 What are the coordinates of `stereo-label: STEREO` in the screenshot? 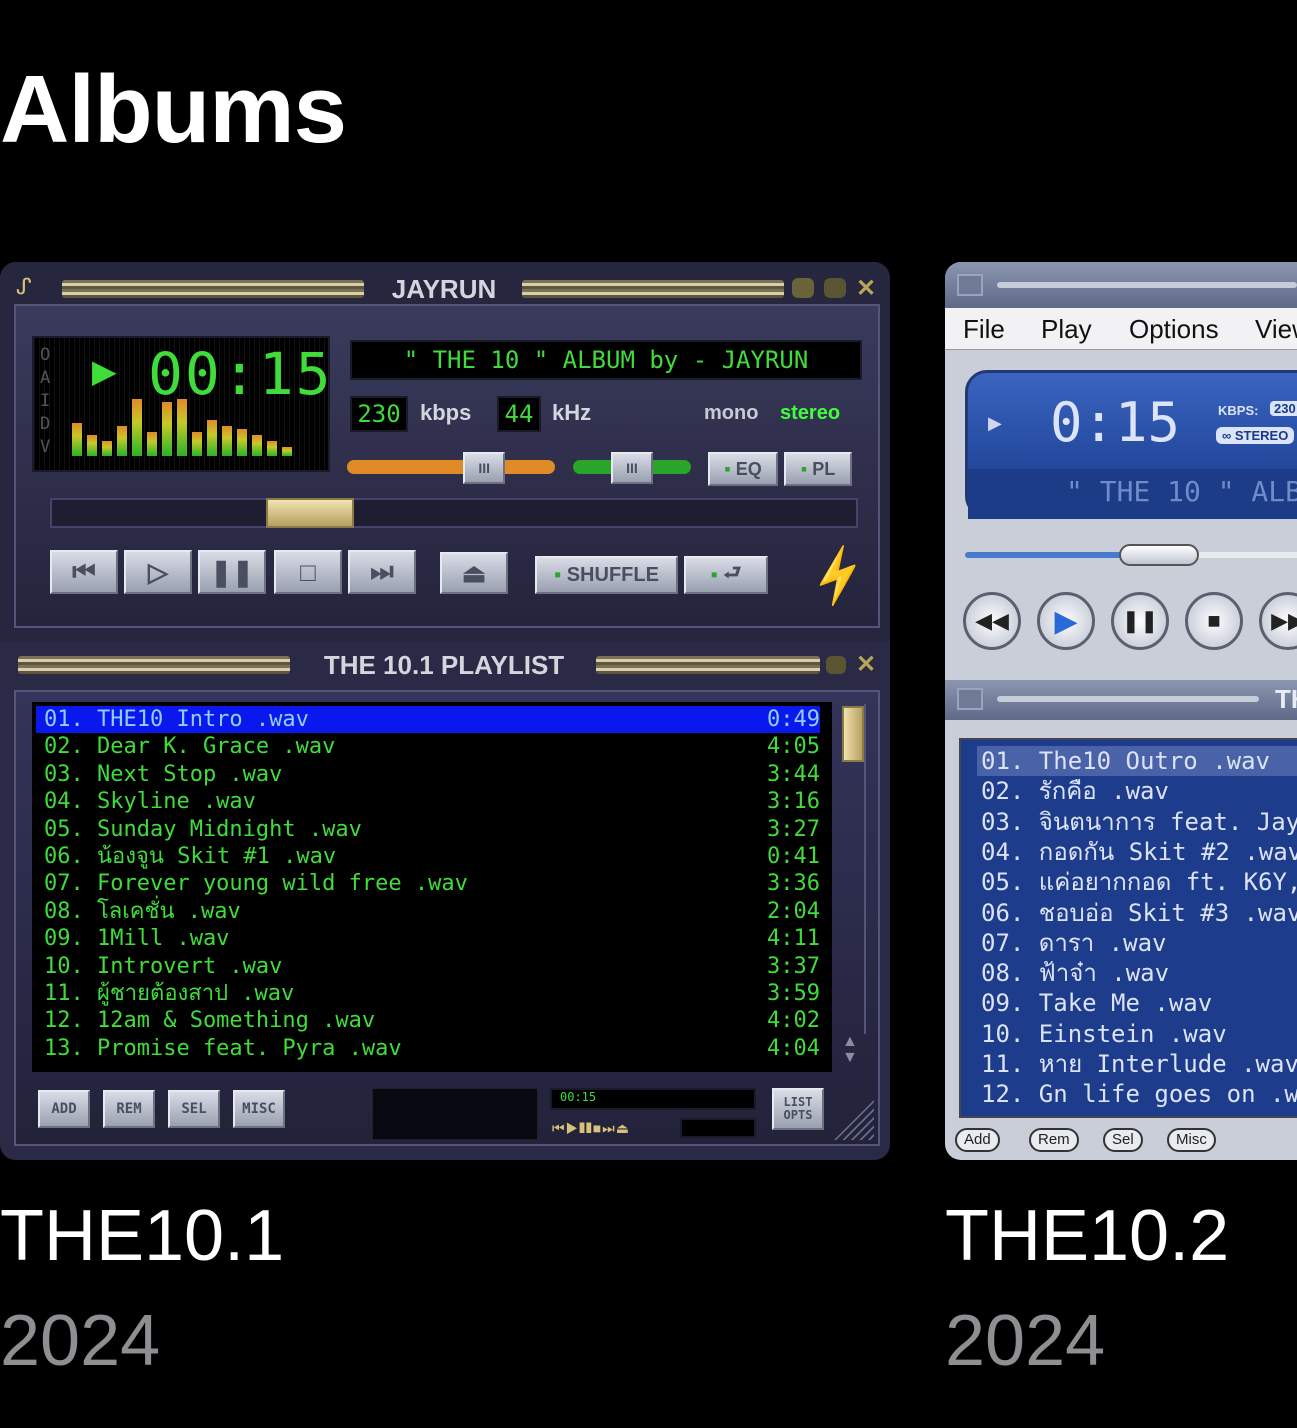 It's located at (1261, 435).